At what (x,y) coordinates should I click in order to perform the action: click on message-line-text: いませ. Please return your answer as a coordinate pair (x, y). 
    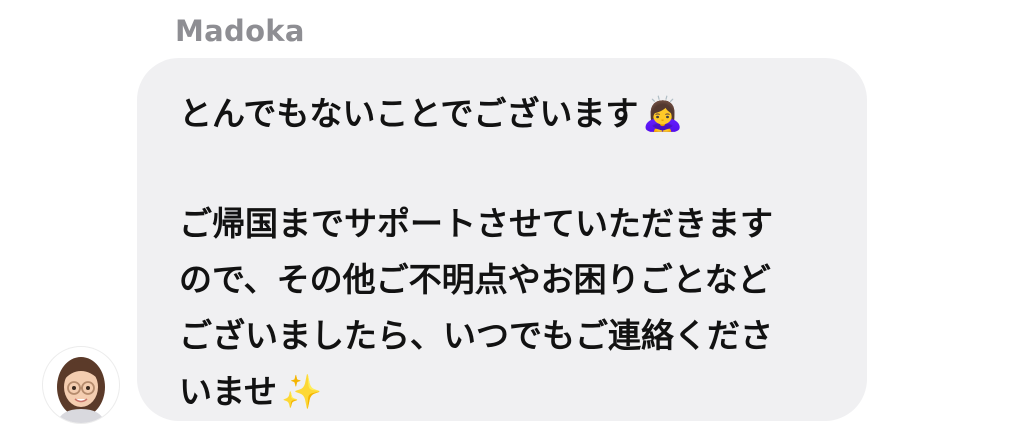
    Looking at the image, I should click on (228, 391).